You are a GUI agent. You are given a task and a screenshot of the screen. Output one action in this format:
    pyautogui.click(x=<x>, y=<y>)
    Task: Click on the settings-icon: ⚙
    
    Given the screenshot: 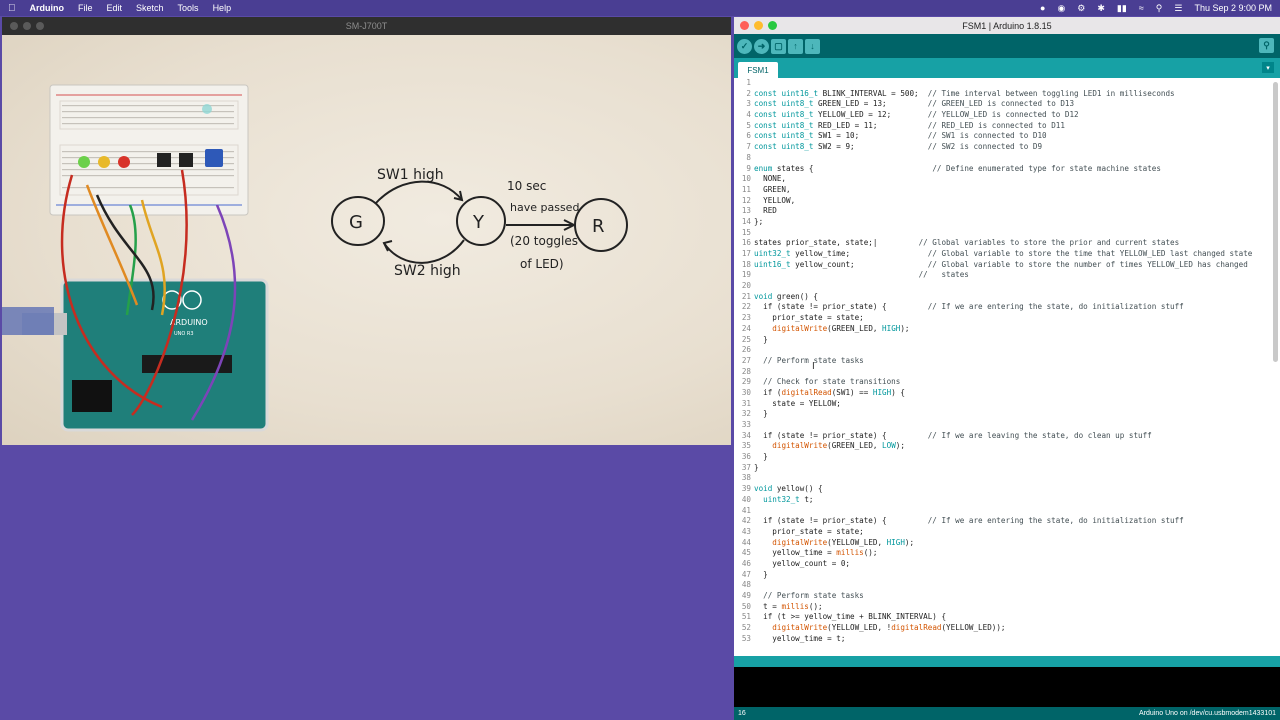 What is the action you would take?
    pyautogui.click(x=1081, y=8)
    